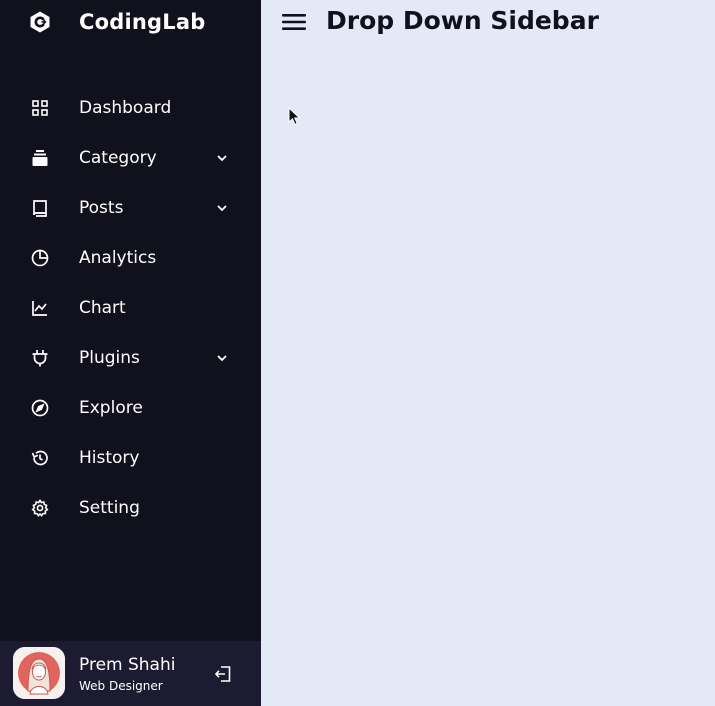 The width and height of the screenshot is (715, 706). I want to click on sidebar-item-dashboard: Dashboard, so click(130, 108).